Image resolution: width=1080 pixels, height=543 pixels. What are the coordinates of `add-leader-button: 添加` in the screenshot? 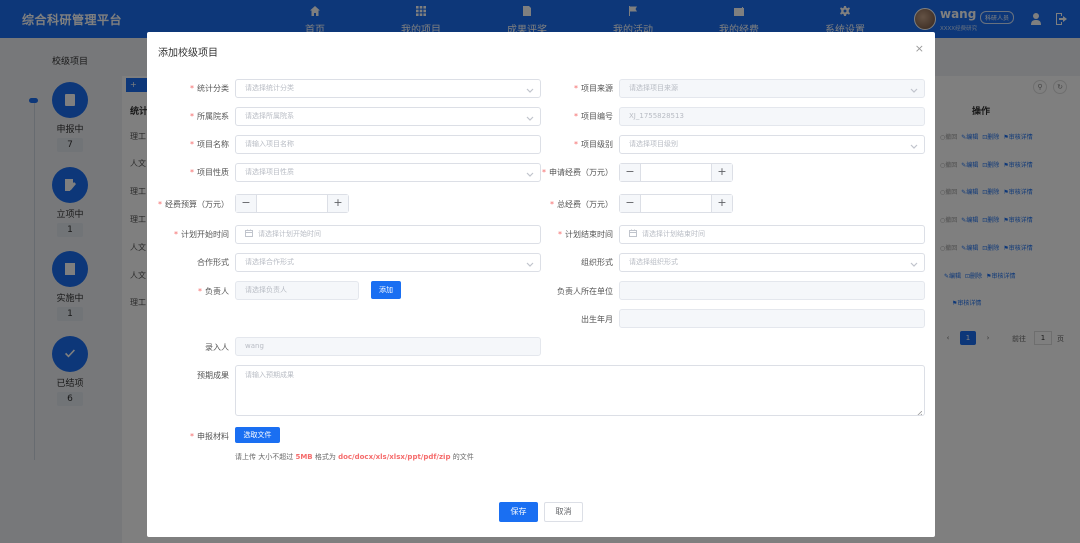 It's located at (386, 290).